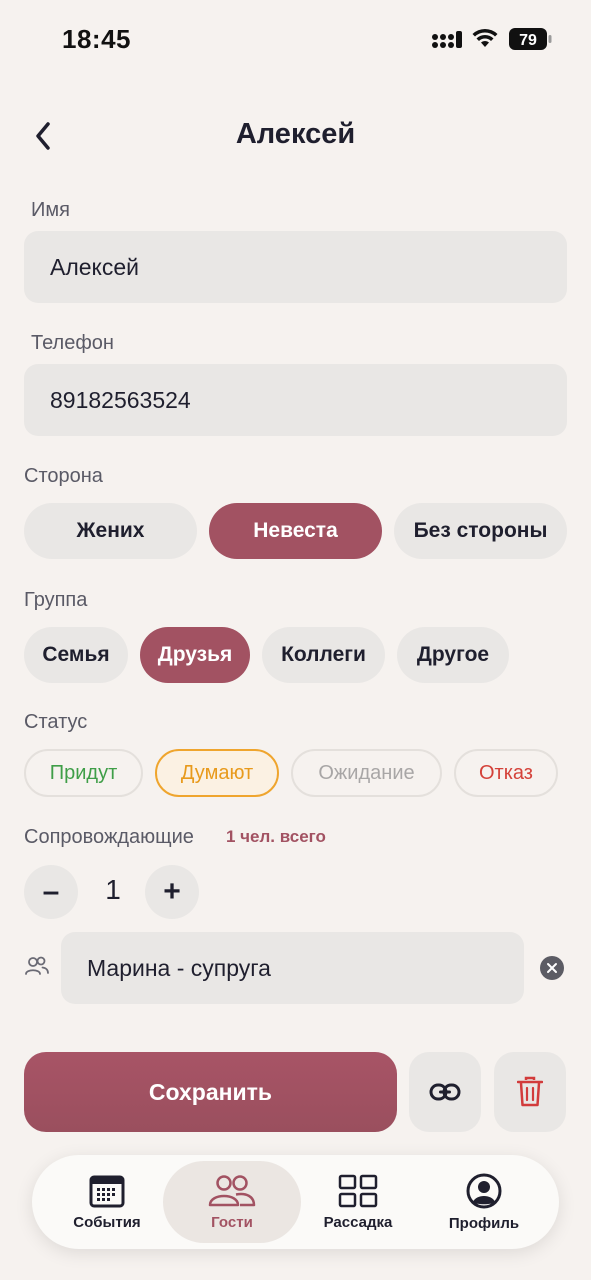 Image resolution: width=591 pixels, height=1280 pixels. What do you see at coordinates (480, 531) in the screenshot?
I see `side-option-none: Без стороны` at bounding box center [480, 531].